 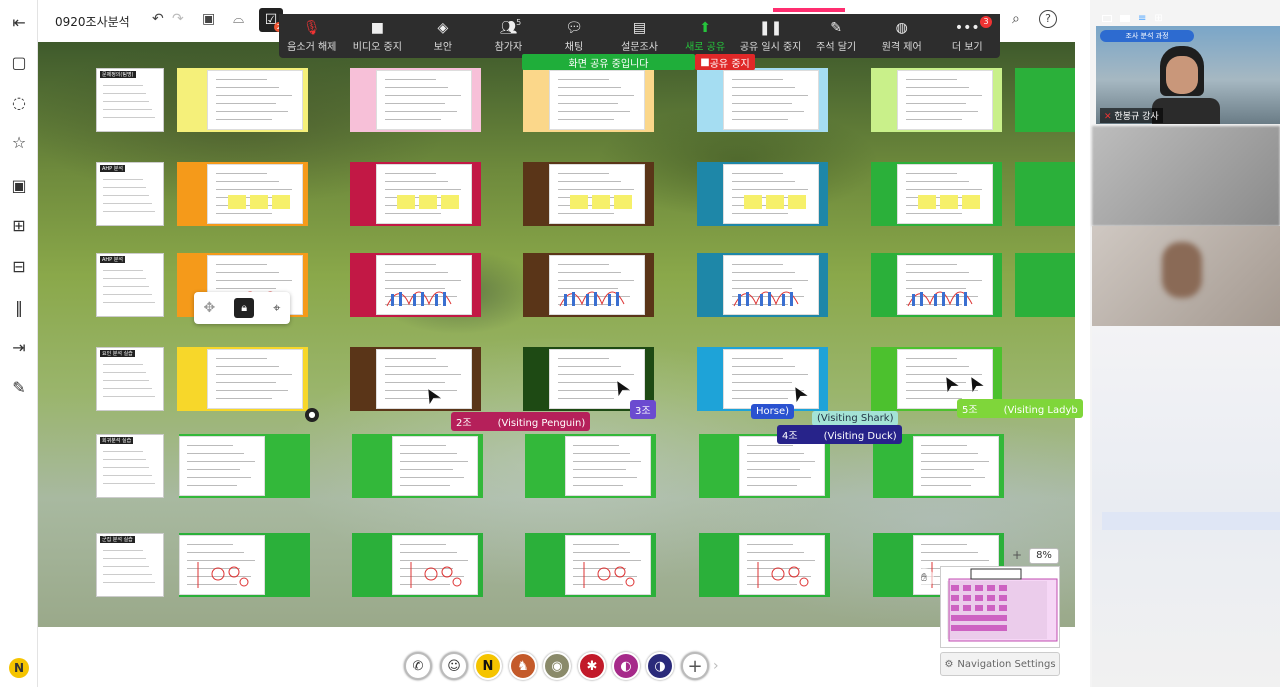 I want to click on cursor-name: Horse), so click(x=773, y=411).